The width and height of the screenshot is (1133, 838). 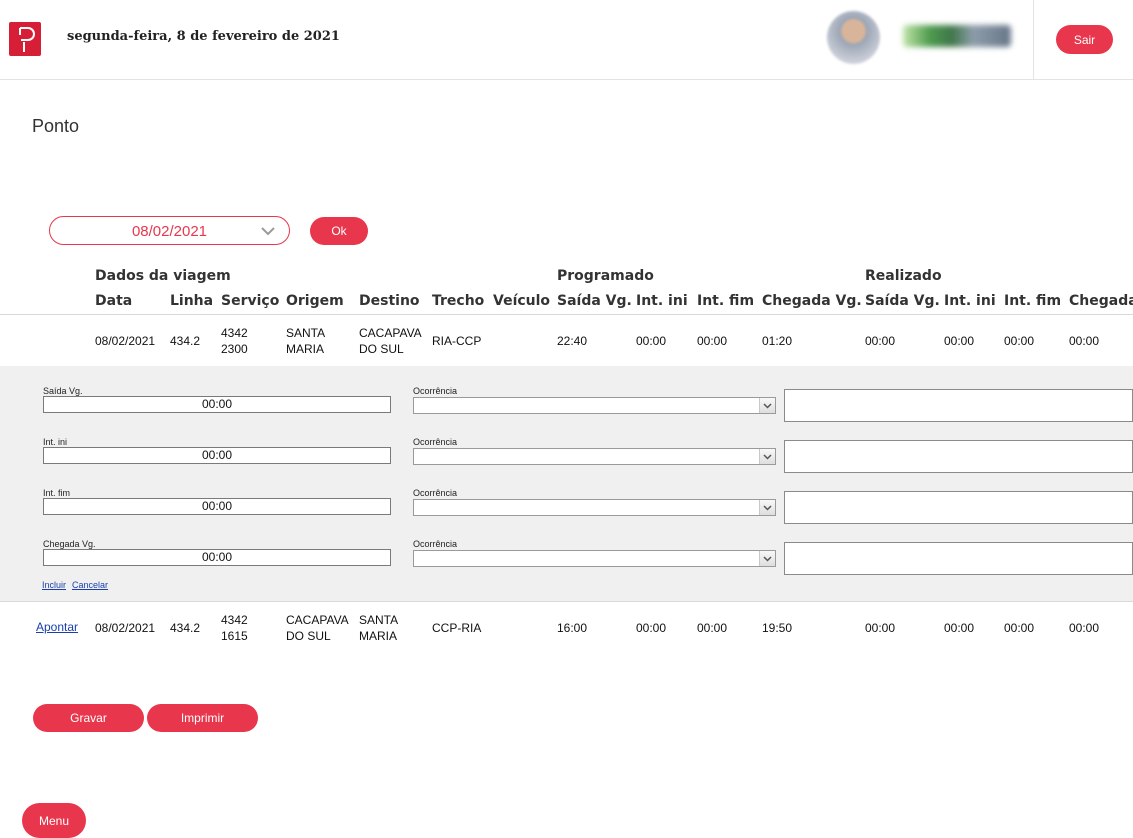 What do you see at coordinates (566, 601) in the screenshot?
I see `row-divider` at bounding box center [566, 601].